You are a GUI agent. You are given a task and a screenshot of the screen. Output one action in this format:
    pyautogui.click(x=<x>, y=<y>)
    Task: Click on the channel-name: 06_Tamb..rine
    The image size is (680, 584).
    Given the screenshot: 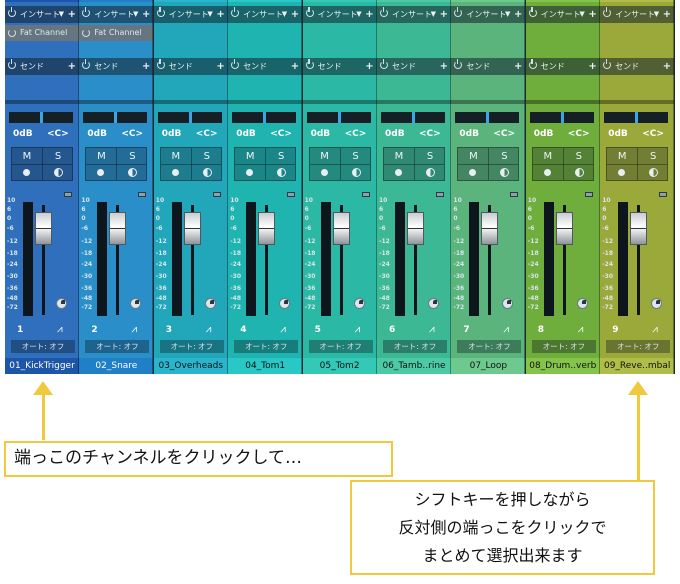 What is the action you would take?
    pyautogui.click(x=414, y=366)
    